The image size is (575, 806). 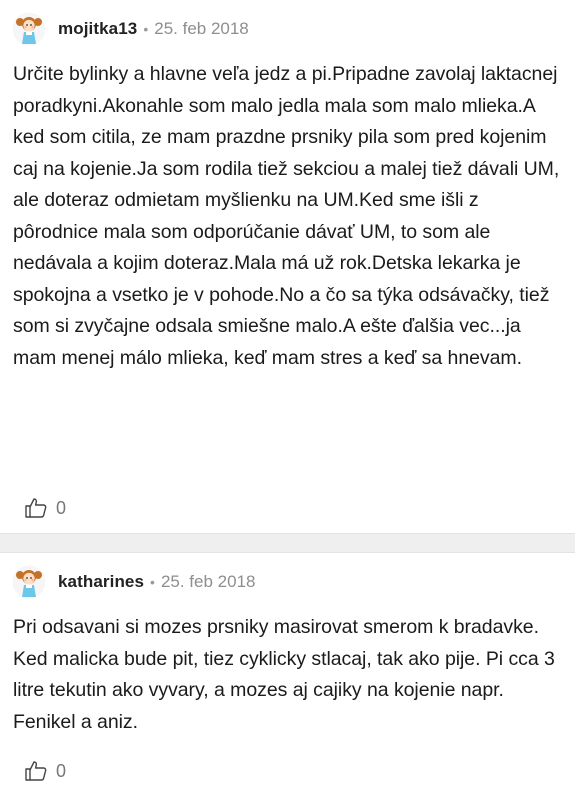 What do you see at coordinates (287, 543) in the screenshot?
I see `comment-divider` at bounding box center [287, 543].